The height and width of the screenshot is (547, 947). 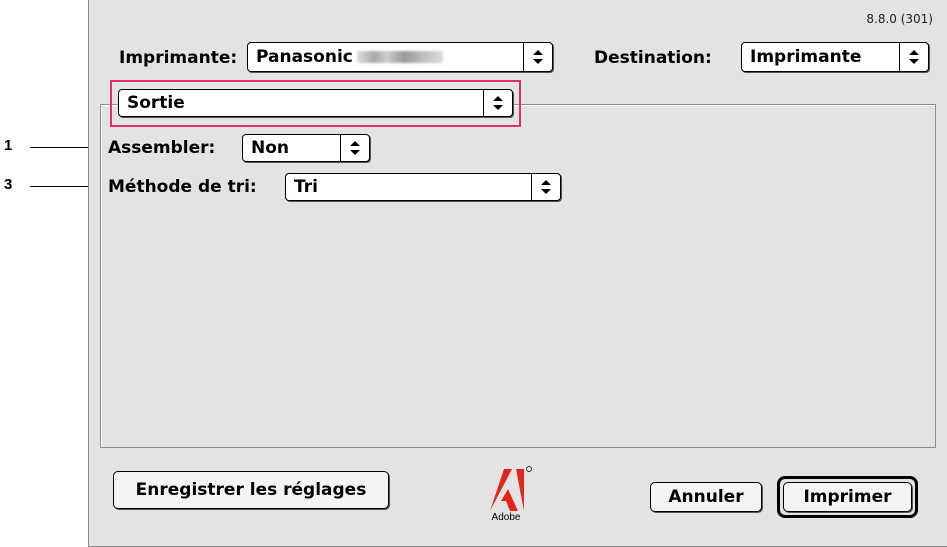 I want to click on collate-popup: Non, so click(x=306, y=148).